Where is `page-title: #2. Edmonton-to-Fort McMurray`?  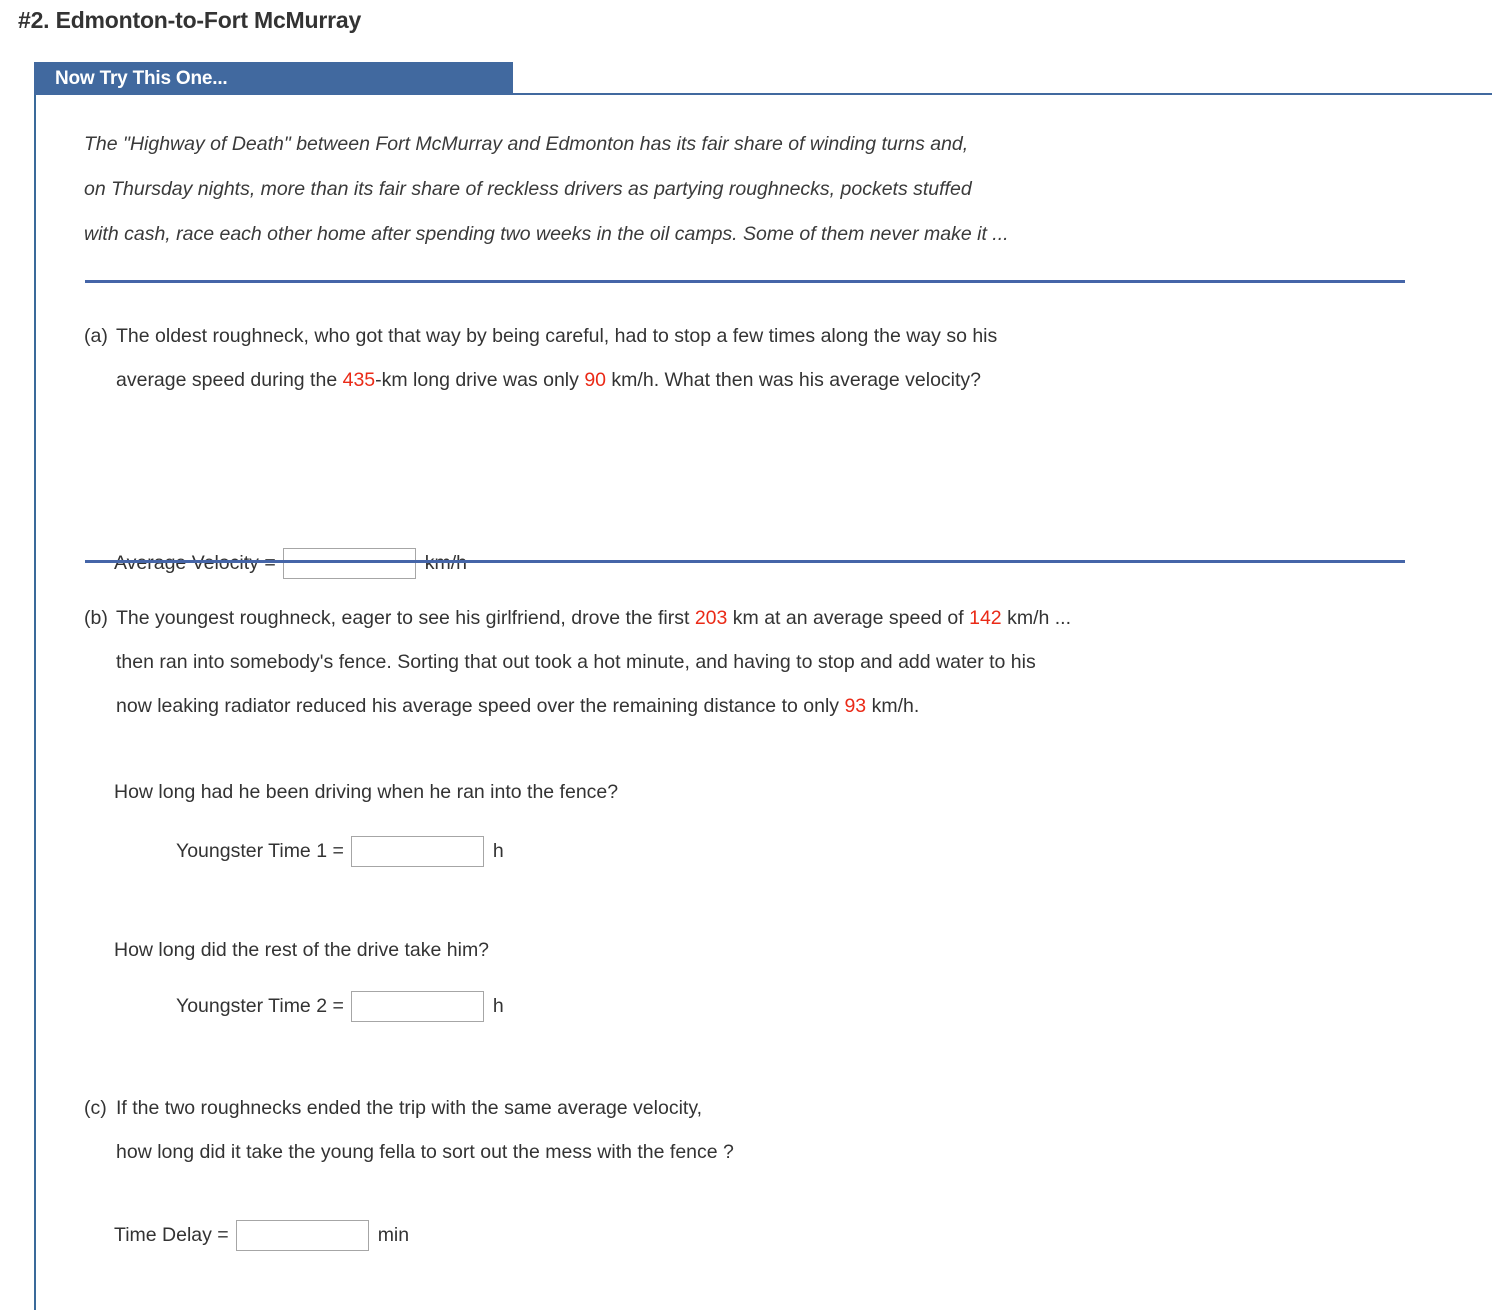 page-title: #2. Edmonton-to-Fort McMurray is located at coordinates (190, 20).